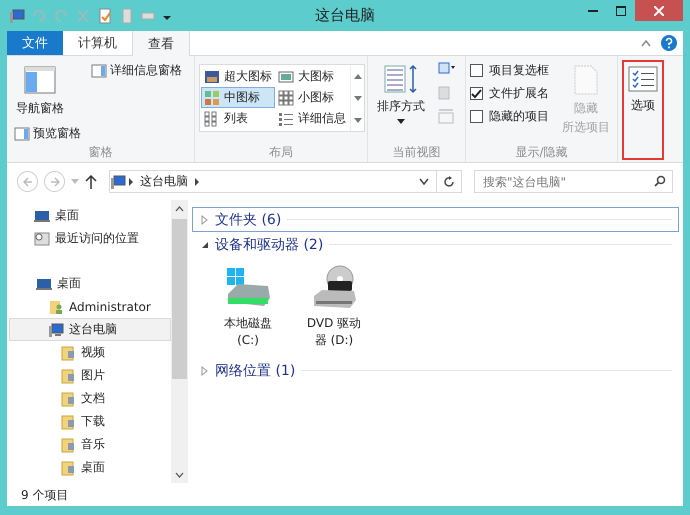 This screenshot has height=515, width=690. I want to click on expand-gallery-icon, so click(358, 120).